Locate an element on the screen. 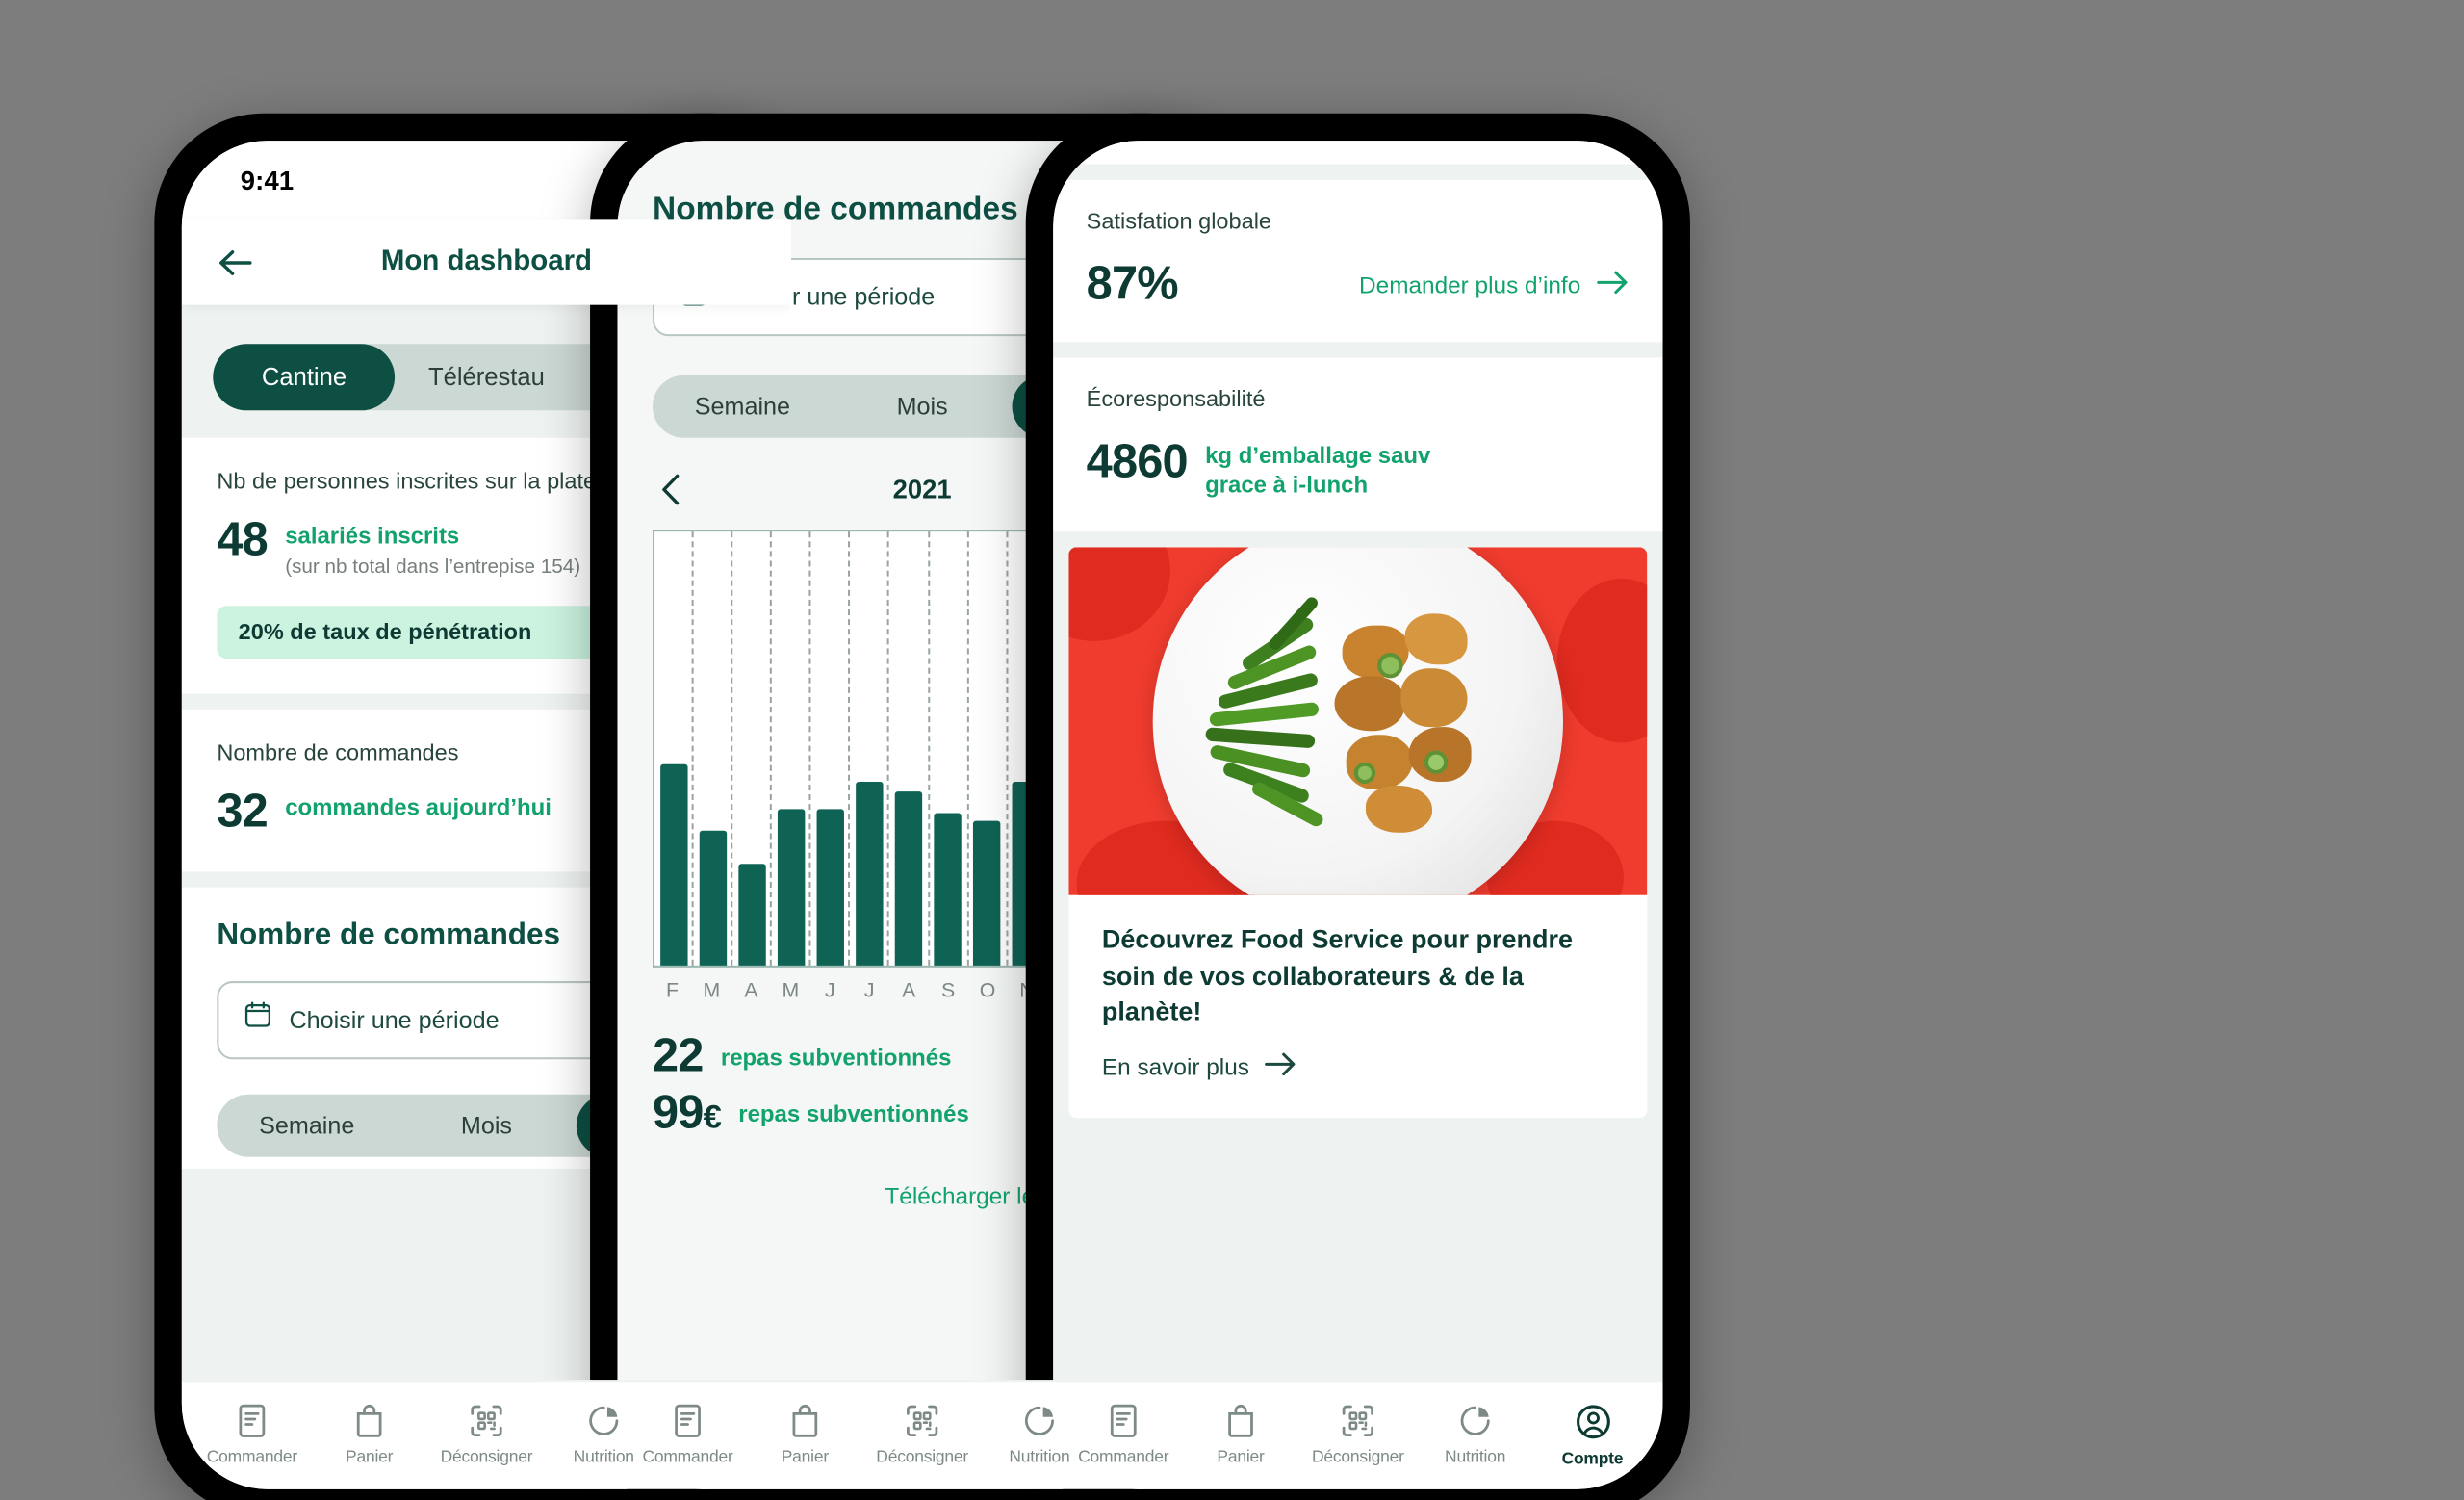 The width and height of the screenshot is (2464, 1500). euro-symbol: € is located at coordinates (712, 1117).